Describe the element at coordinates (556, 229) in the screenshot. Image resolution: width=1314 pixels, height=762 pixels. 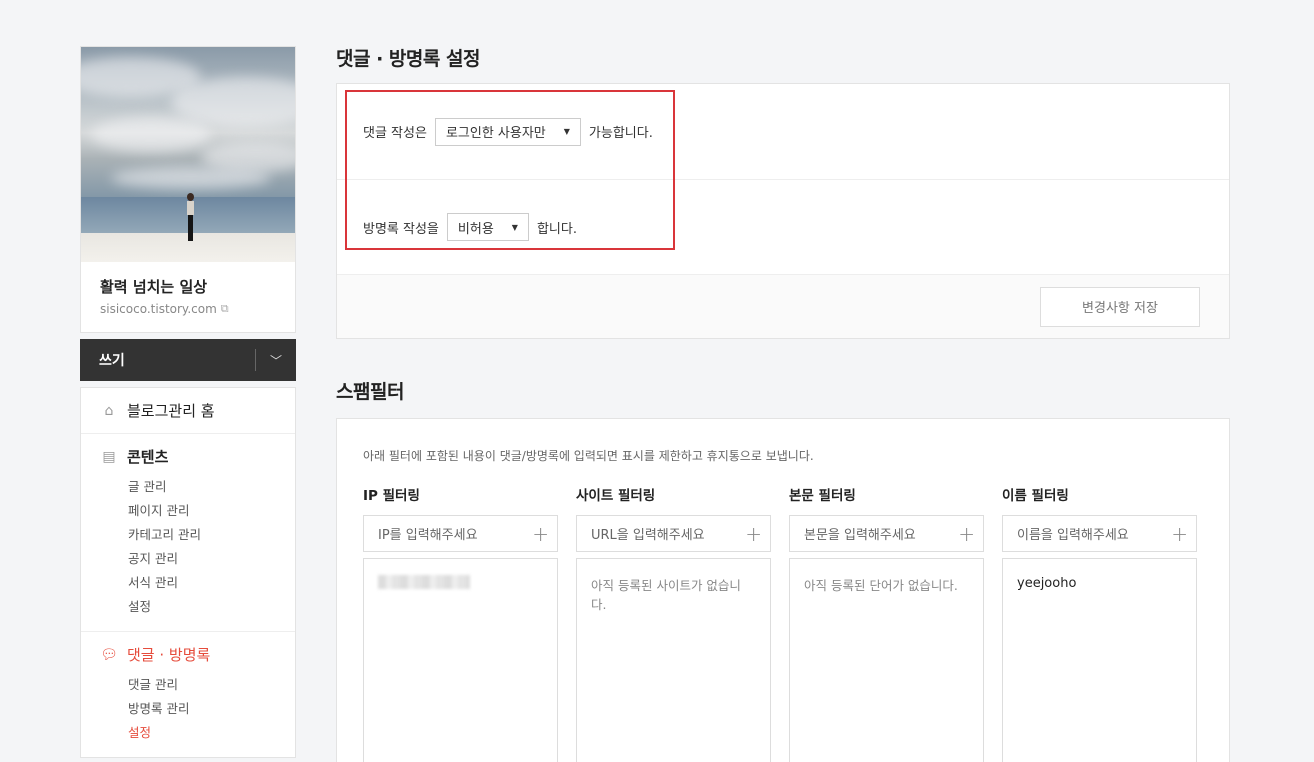
I see `guestbook-suffix: 합니다.` at that location.